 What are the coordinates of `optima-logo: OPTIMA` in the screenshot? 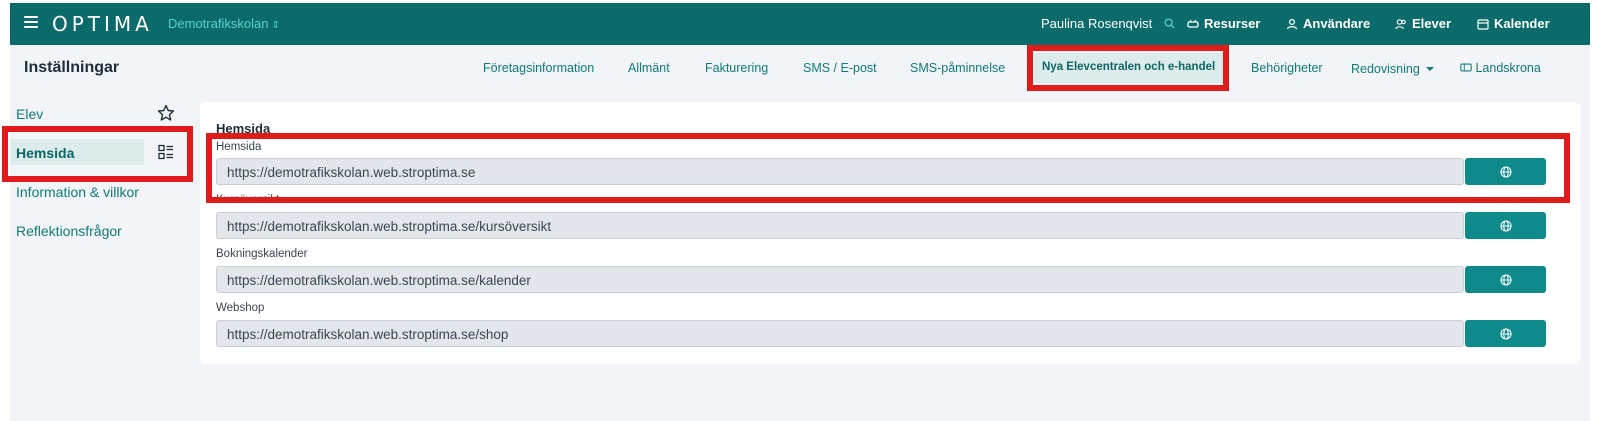 It's located at (102, 24).